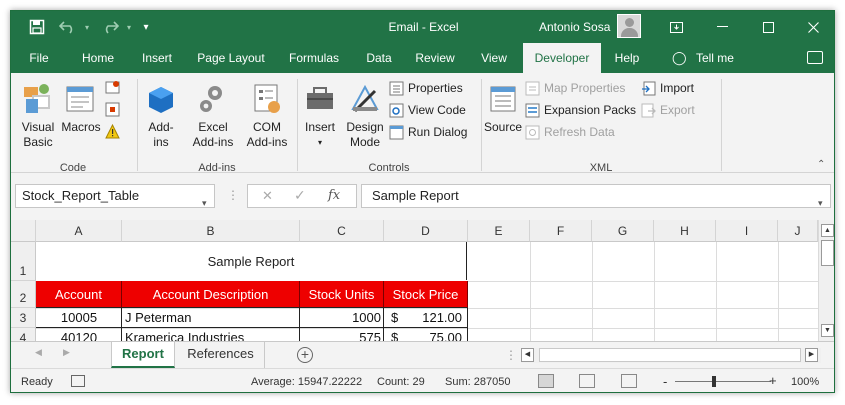 The width and height of the screenshot is (845, 405). Describe the element at coordinates (434, 318) in the screenshot. I see `table-cell-price: 121.00` at that location.